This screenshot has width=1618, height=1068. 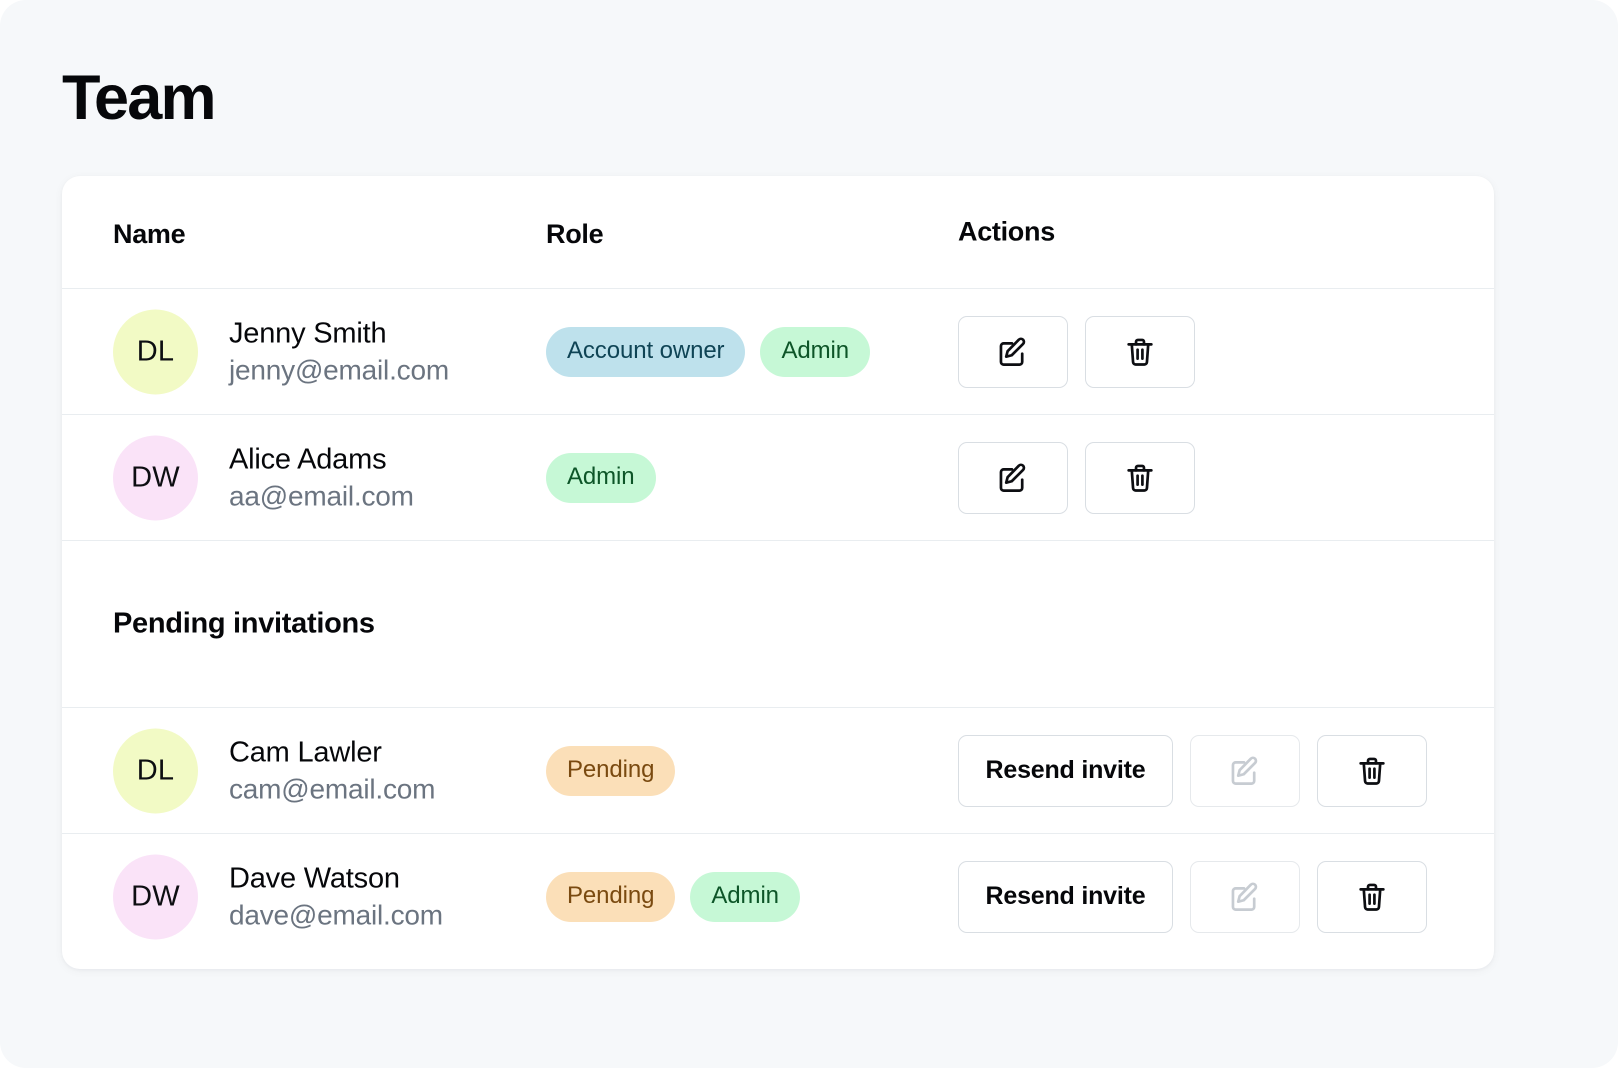 I want to click on invitee-identity: Dave Watson dave@email.com, so click(x=336, y=896).